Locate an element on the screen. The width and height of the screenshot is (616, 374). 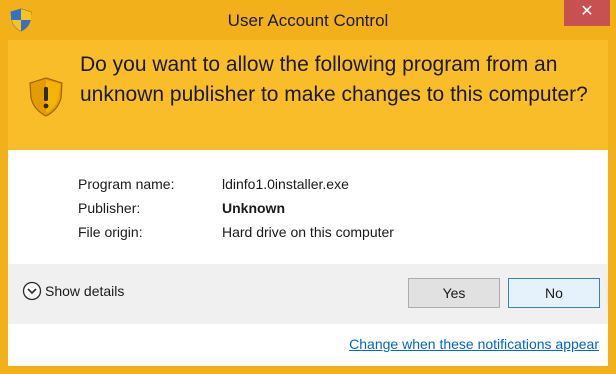
program-name-value: ldinfo1.0installer.exe is located at coordinates (285, 184).